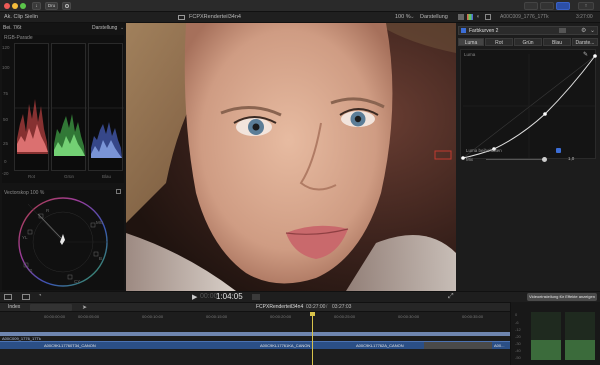  Describe the element at coordinates (101, 258) in the screenshot. I see `vector-label-b: B` at that location.